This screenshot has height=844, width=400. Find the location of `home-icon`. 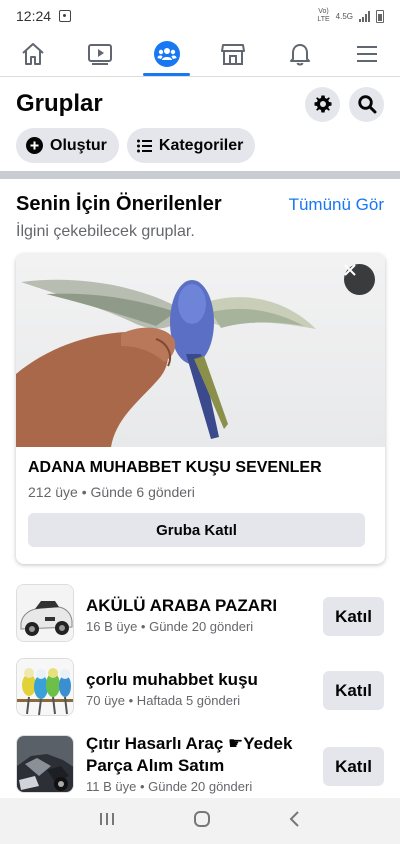

home-icon is located at coordinates (33, 54).